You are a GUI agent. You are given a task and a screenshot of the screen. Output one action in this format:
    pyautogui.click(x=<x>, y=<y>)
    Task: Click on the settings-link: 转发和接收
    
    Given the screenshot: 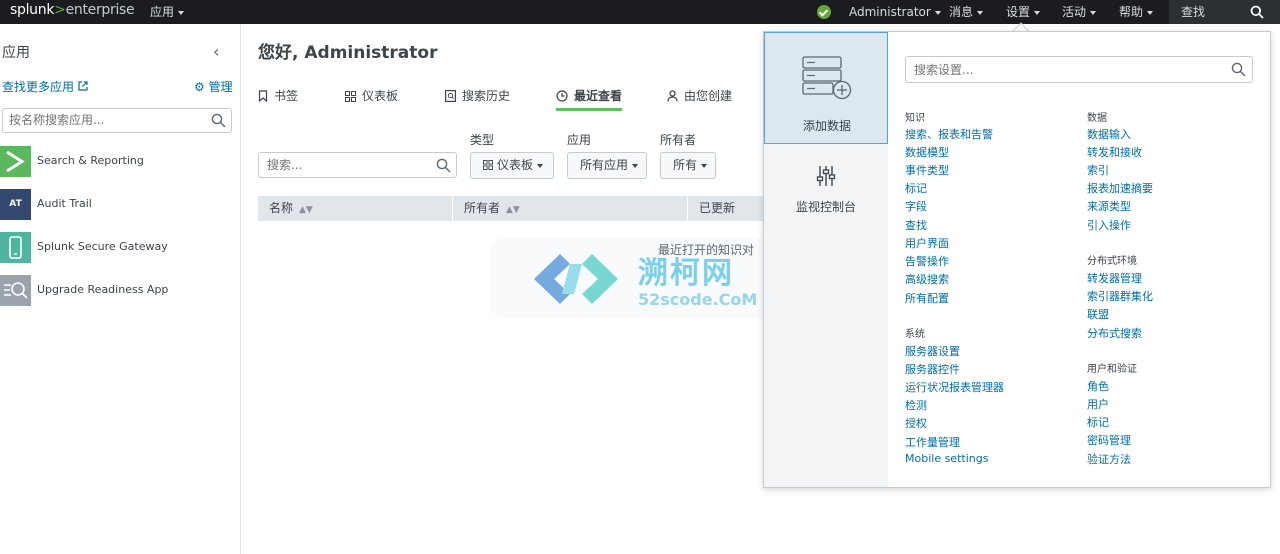 What is the action you would take?
    pyautogui.click(x=1114, y=152)
    